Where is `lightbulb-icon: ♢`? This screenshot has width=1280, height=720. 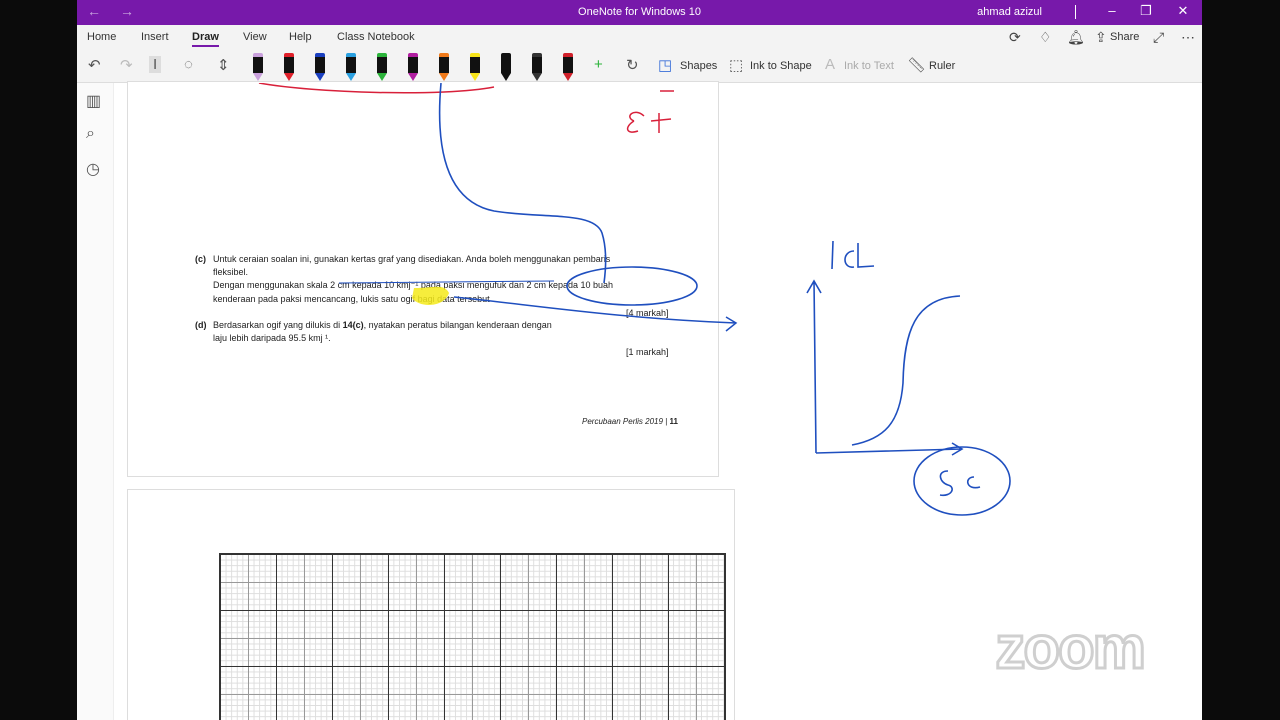 lightbulb-icon: ♢ is located at coordinates (1045, 37).